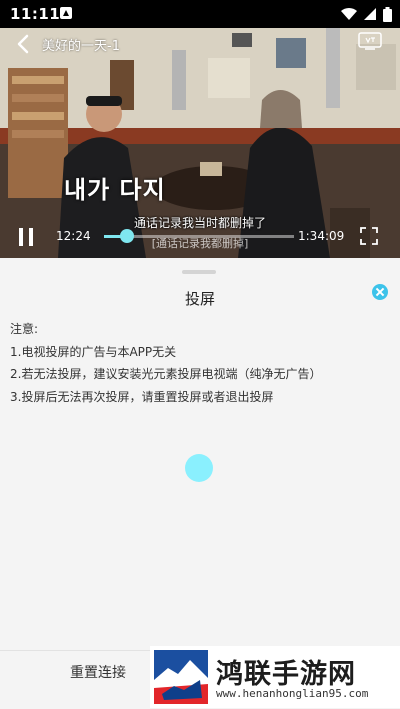  I want to click on player-controls: 12:24 1:34:09, so click(200, 242).